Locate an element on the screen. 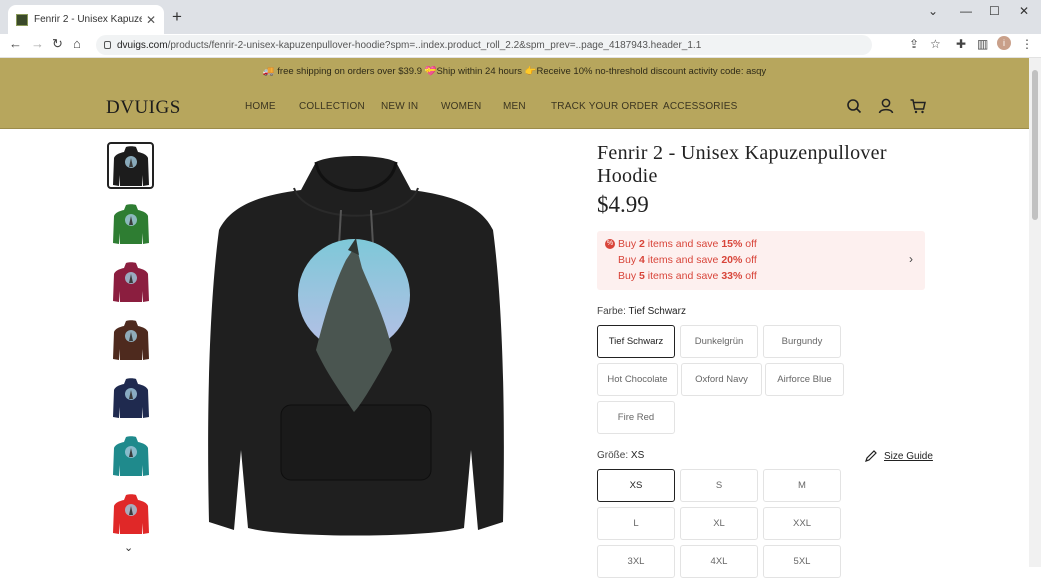 The width and height of the screenshot is (1041, 578). thumbnail-down-chevron-icon: ⌄ is located at coordinates (128, 547).